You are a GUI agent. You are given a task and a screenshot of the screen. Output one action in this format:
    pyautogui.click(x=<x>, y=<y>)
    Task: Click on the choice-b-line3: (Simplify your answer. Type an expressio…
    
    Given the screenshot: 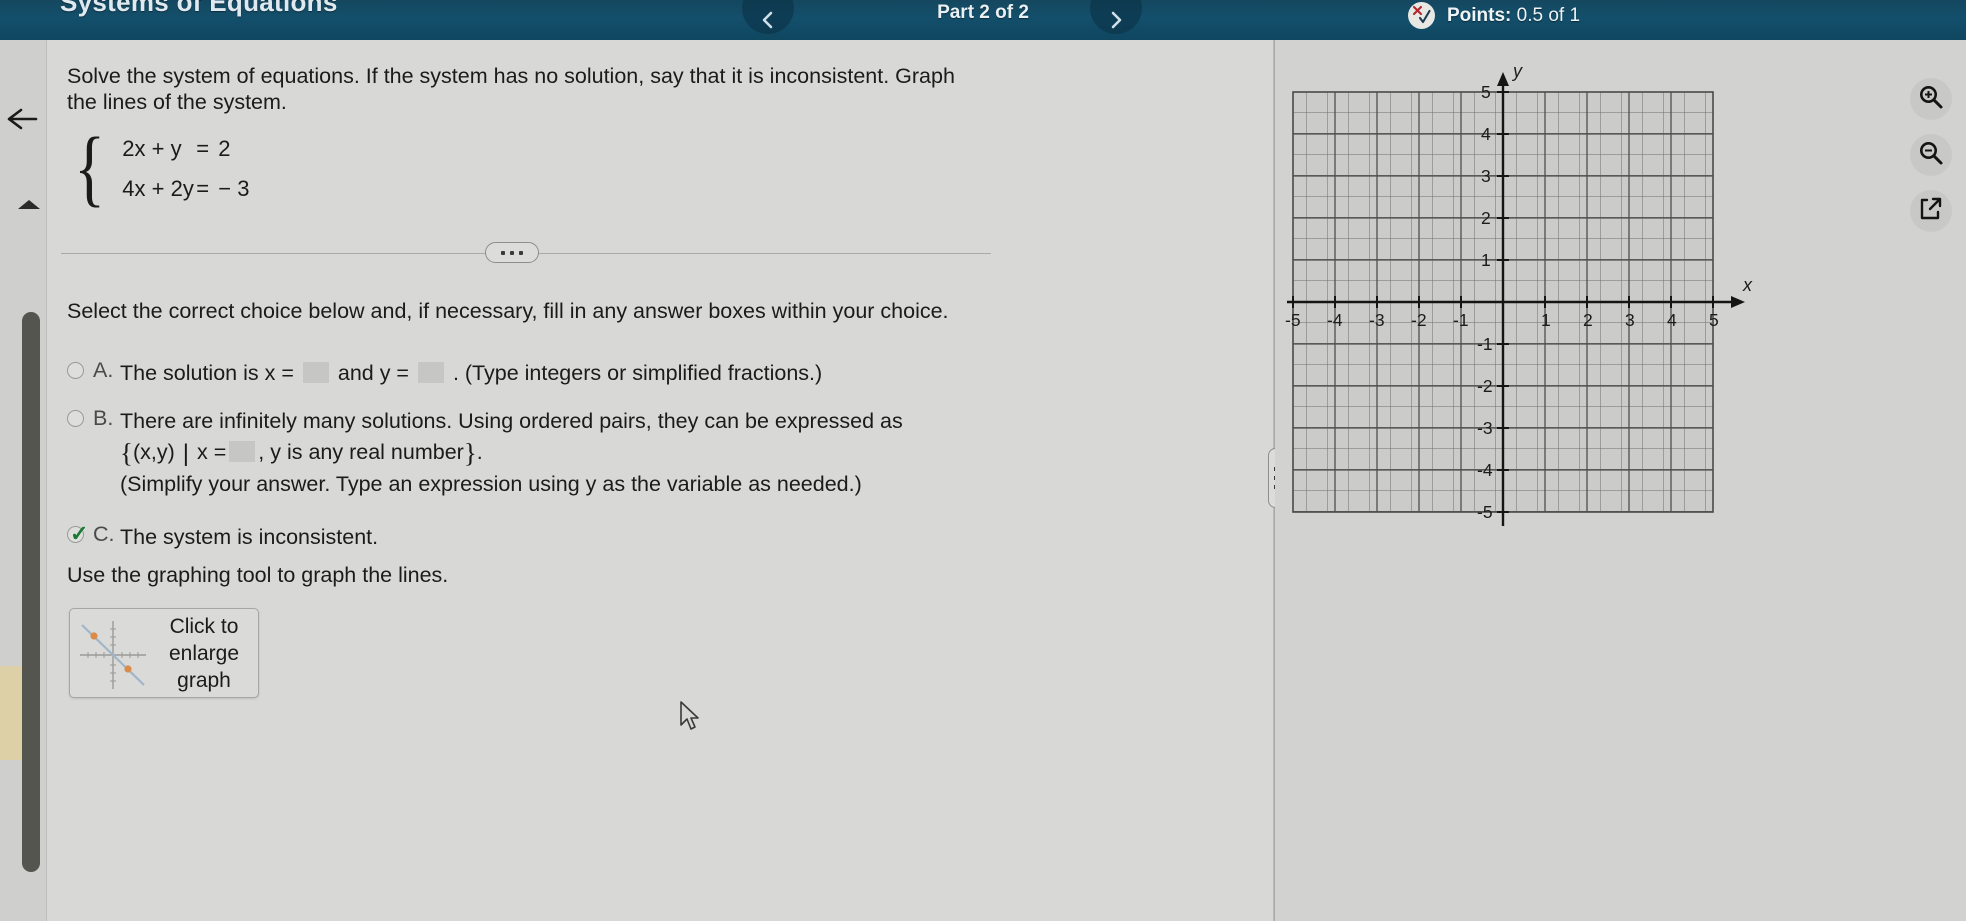 What is the action you would take?
    pyautogui.click(x=491, y=484)
    